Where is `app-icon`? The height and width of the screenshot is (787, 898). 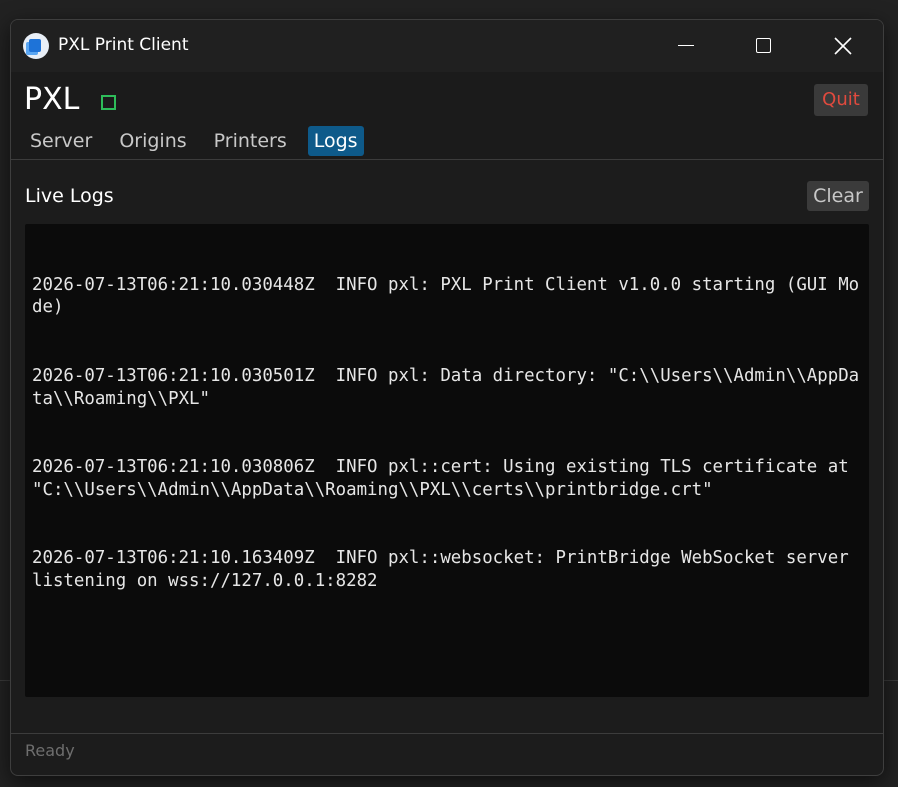 app-icon is located at coordinates (36, 46).